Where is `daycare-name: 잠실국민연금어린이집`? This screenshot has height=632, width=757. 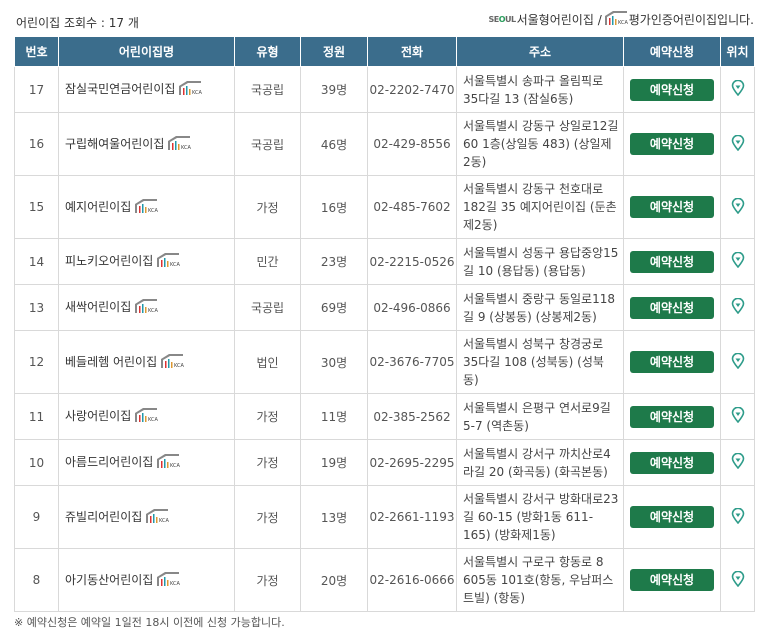
daycare-name: 잠실국민연금어린이집 is located at coordinates (120, 89).